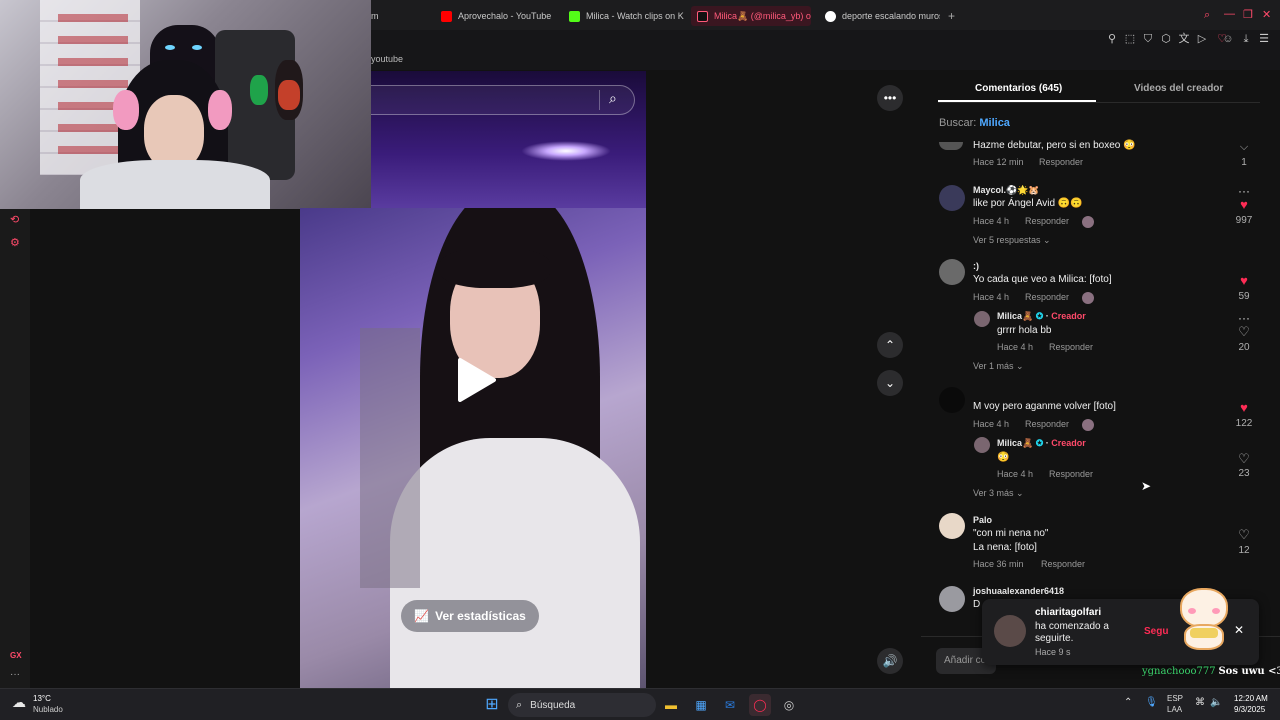  Describe the element at coordinates (890, 383) in the screenshot. I see `next-video-button: ⌄` at that location.